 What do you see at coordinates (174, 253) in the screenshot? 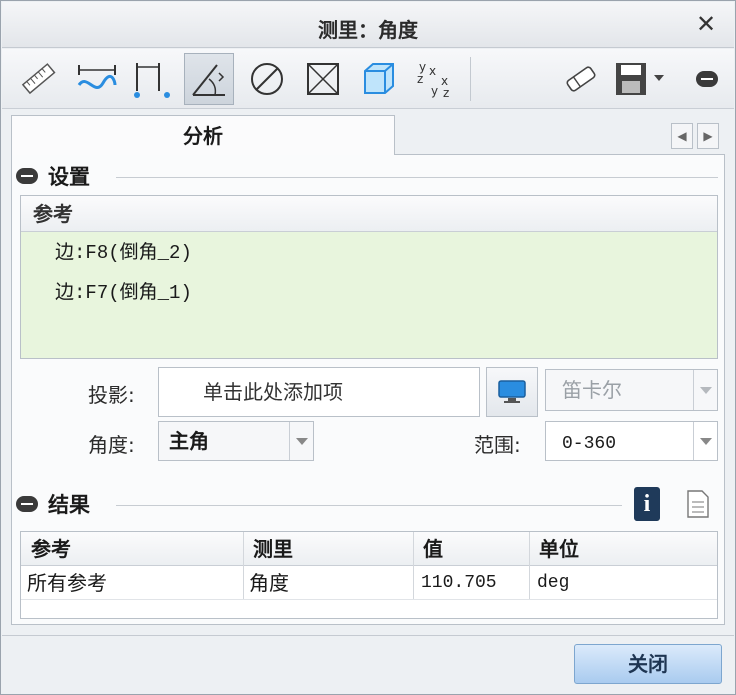
I see `ref-suffix: _2)` at bounding box center [174, 253].